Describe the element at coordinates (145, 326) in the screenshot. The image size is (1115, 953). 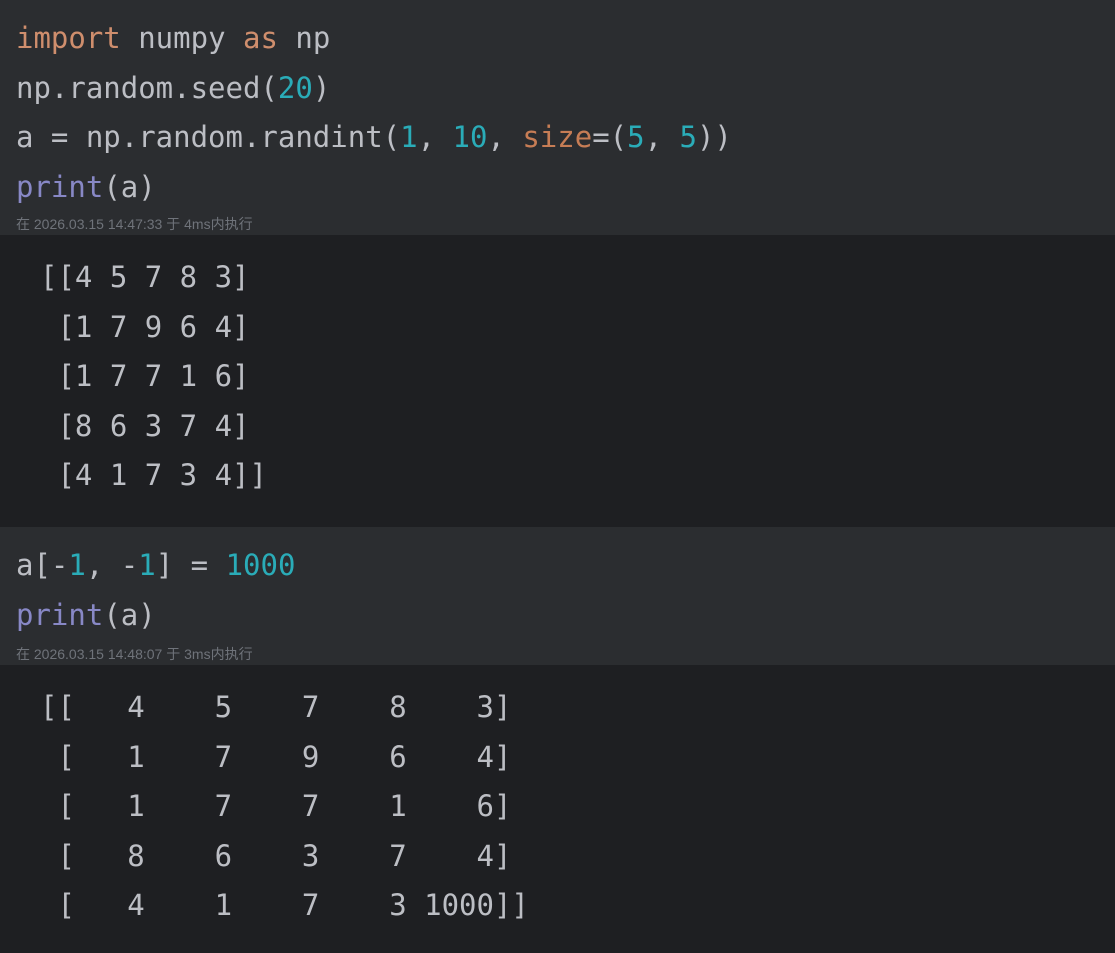
I see `output-line: [1 7 9 6 4]` at that location.